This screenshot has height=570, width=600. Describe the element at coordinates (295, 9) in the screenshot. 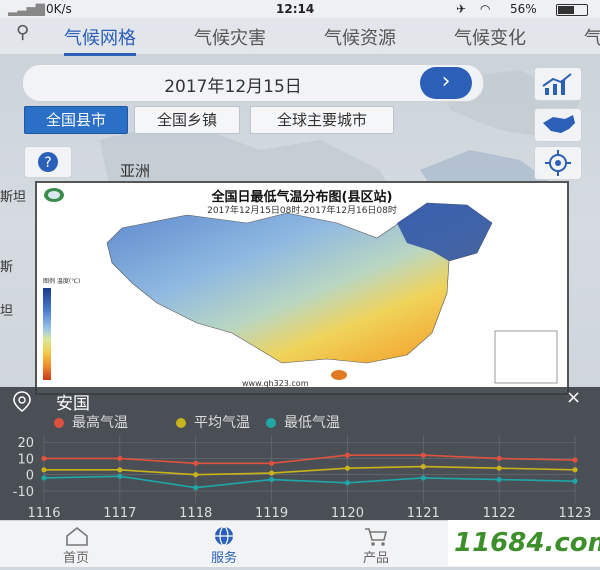

I see `clock: 12:14` at that location.